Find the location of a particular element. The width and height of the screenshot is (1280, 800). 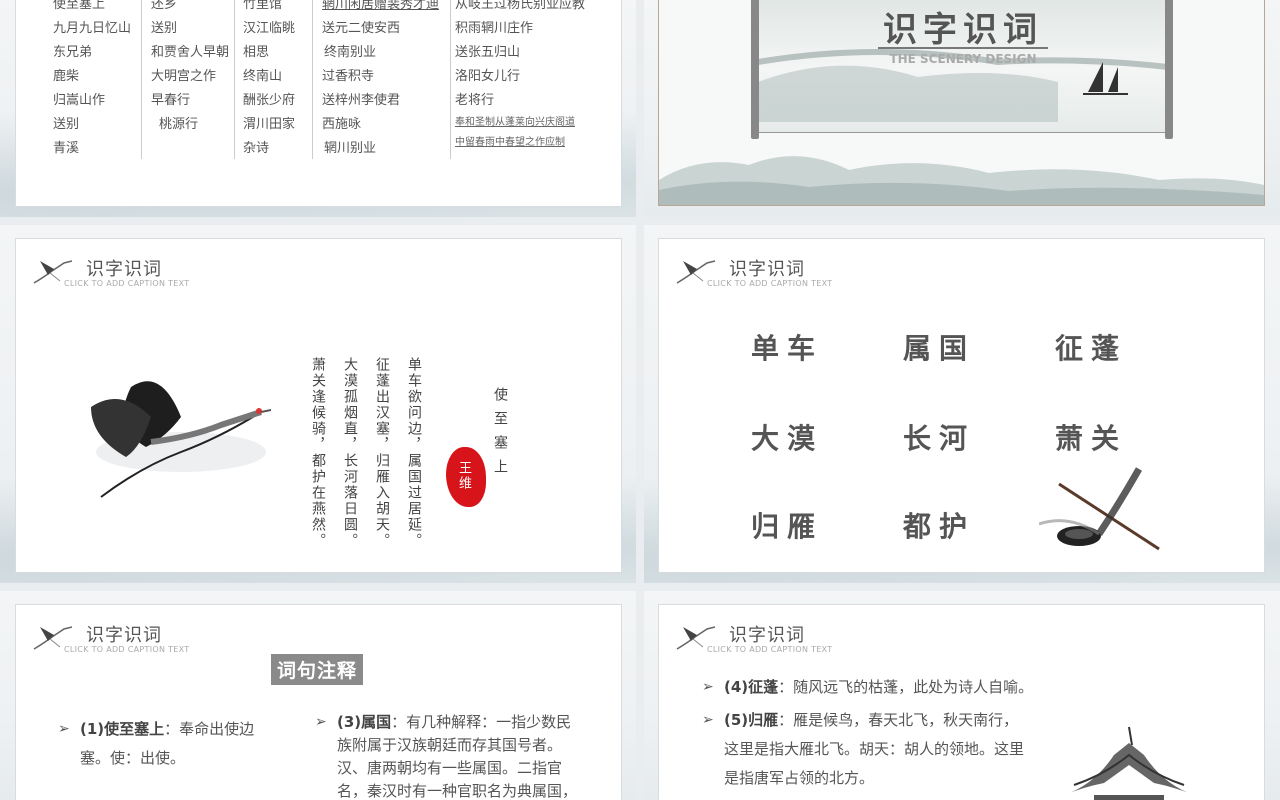

slide-thumbnail-2: 识字识词 THE SCENERY DESIGN is located at coordinates (962, 108).